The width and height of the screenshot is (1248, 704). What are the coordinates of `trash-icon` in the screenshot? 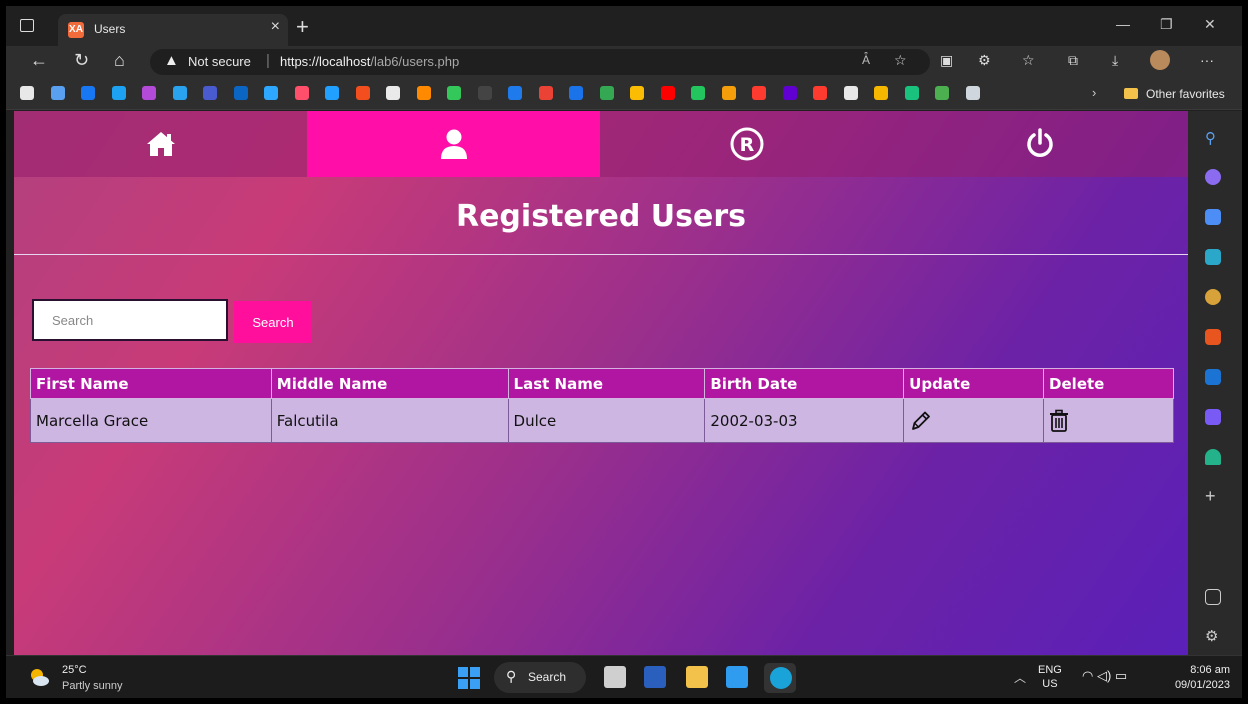 It's located at (1059, 421).